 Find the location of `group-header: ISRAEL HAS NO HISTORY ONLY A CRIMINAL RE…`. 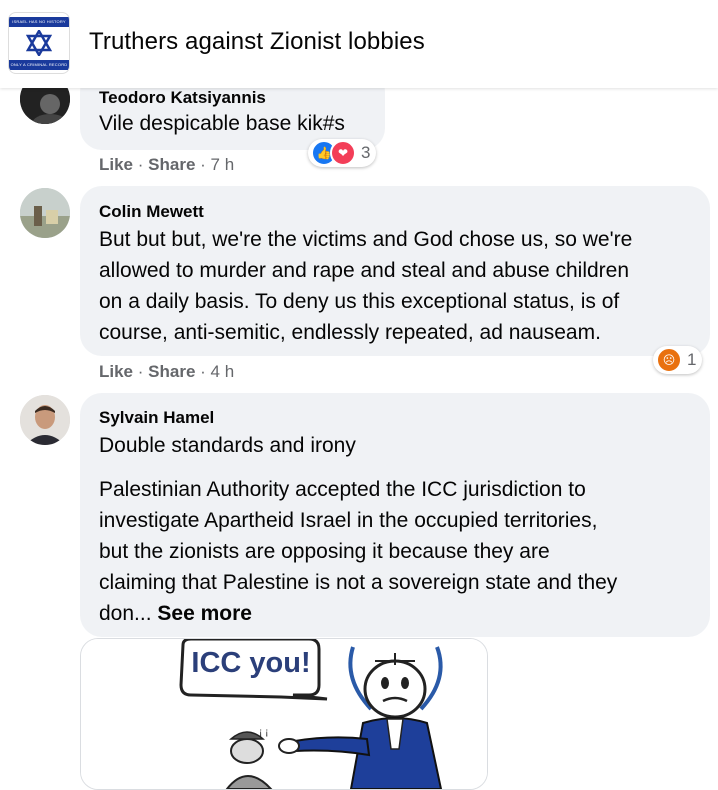

group-header: ISRAEL HAS NO HISTORY ONLY A CRIMINAL RE… is located at coordinates (359, 44).